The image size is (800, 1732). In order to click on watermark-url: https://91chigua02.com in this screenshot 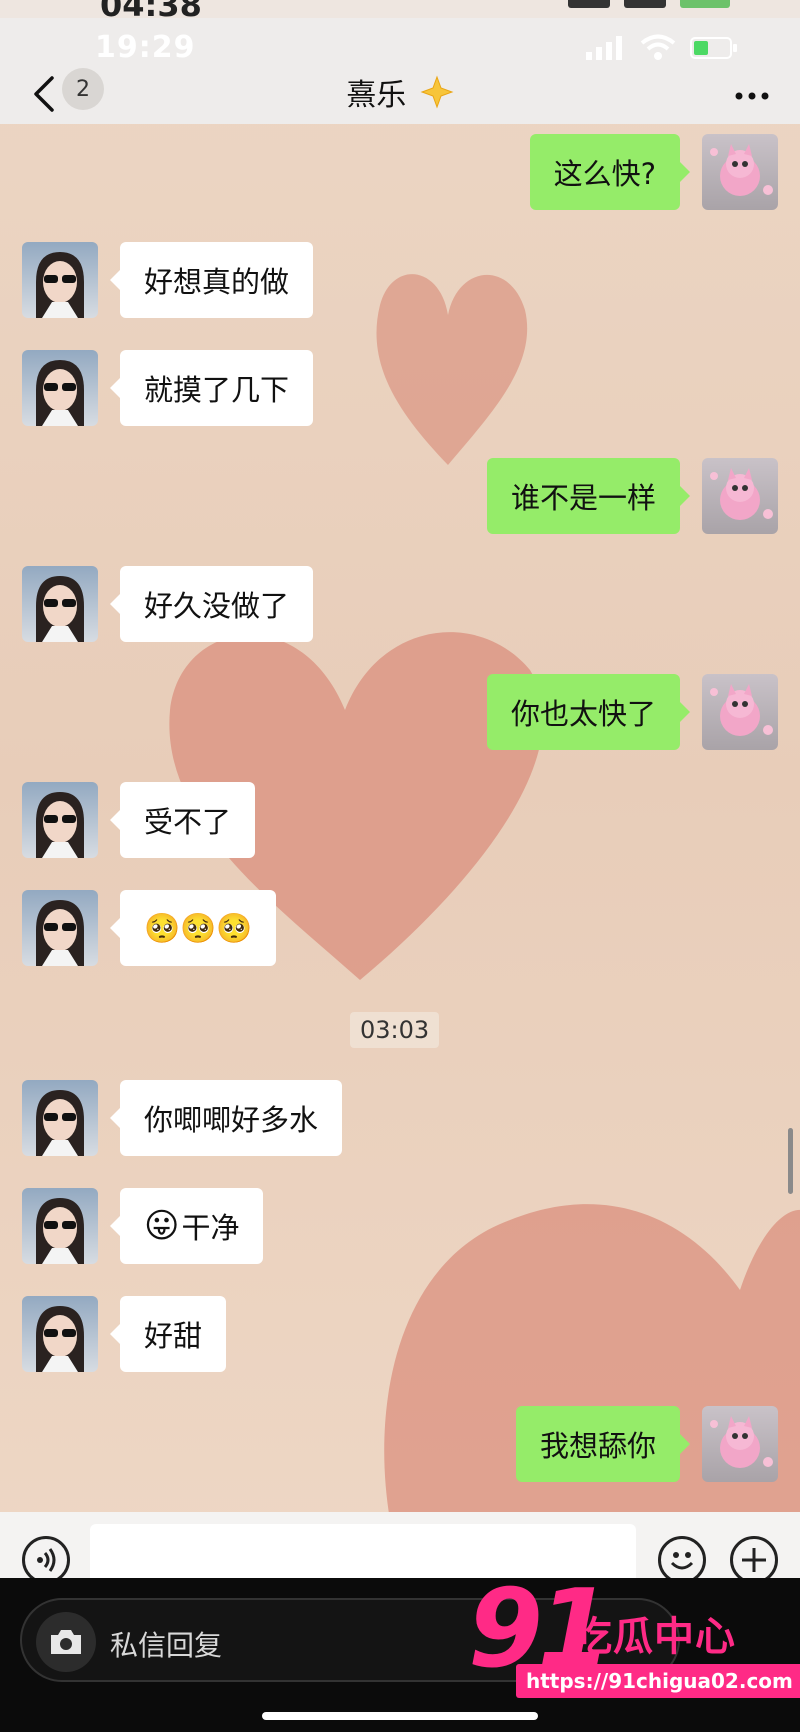, I will do `click(658, 1681)`.